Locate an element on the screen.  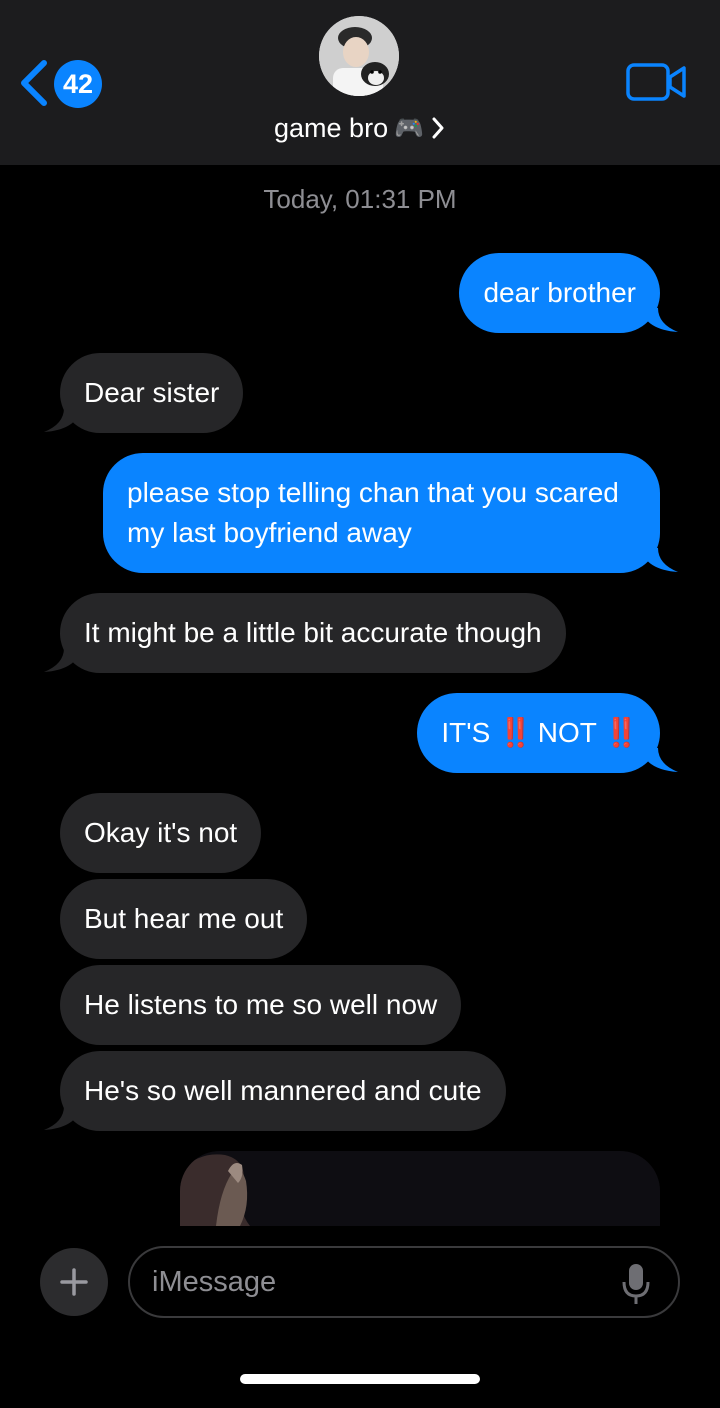
contact-name: game bro is located at coordinates (331, 127).